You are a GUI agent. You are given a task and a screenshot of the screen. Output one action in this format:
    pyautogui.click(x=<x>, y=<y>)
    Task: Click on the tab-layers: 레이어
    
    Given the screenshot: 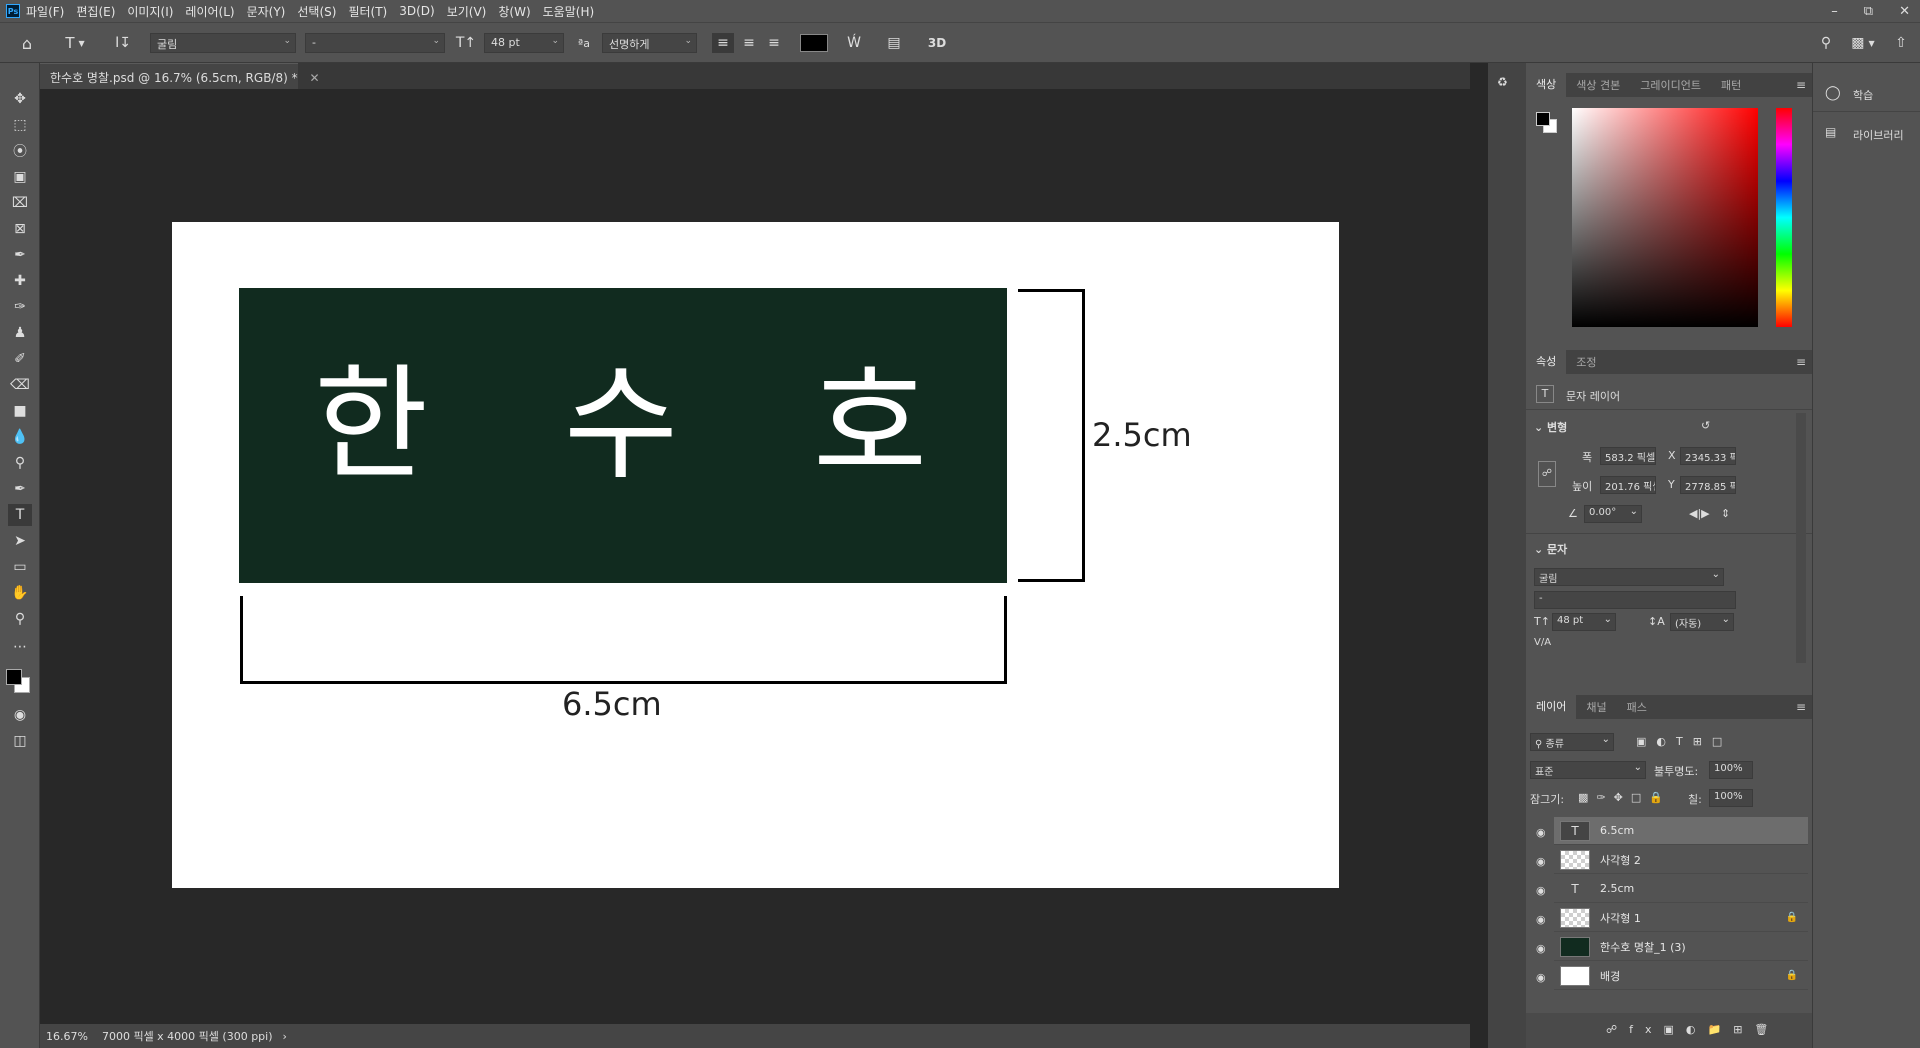 What is the action you would take?
    pyautogui.click(x=1551, y=707)
    